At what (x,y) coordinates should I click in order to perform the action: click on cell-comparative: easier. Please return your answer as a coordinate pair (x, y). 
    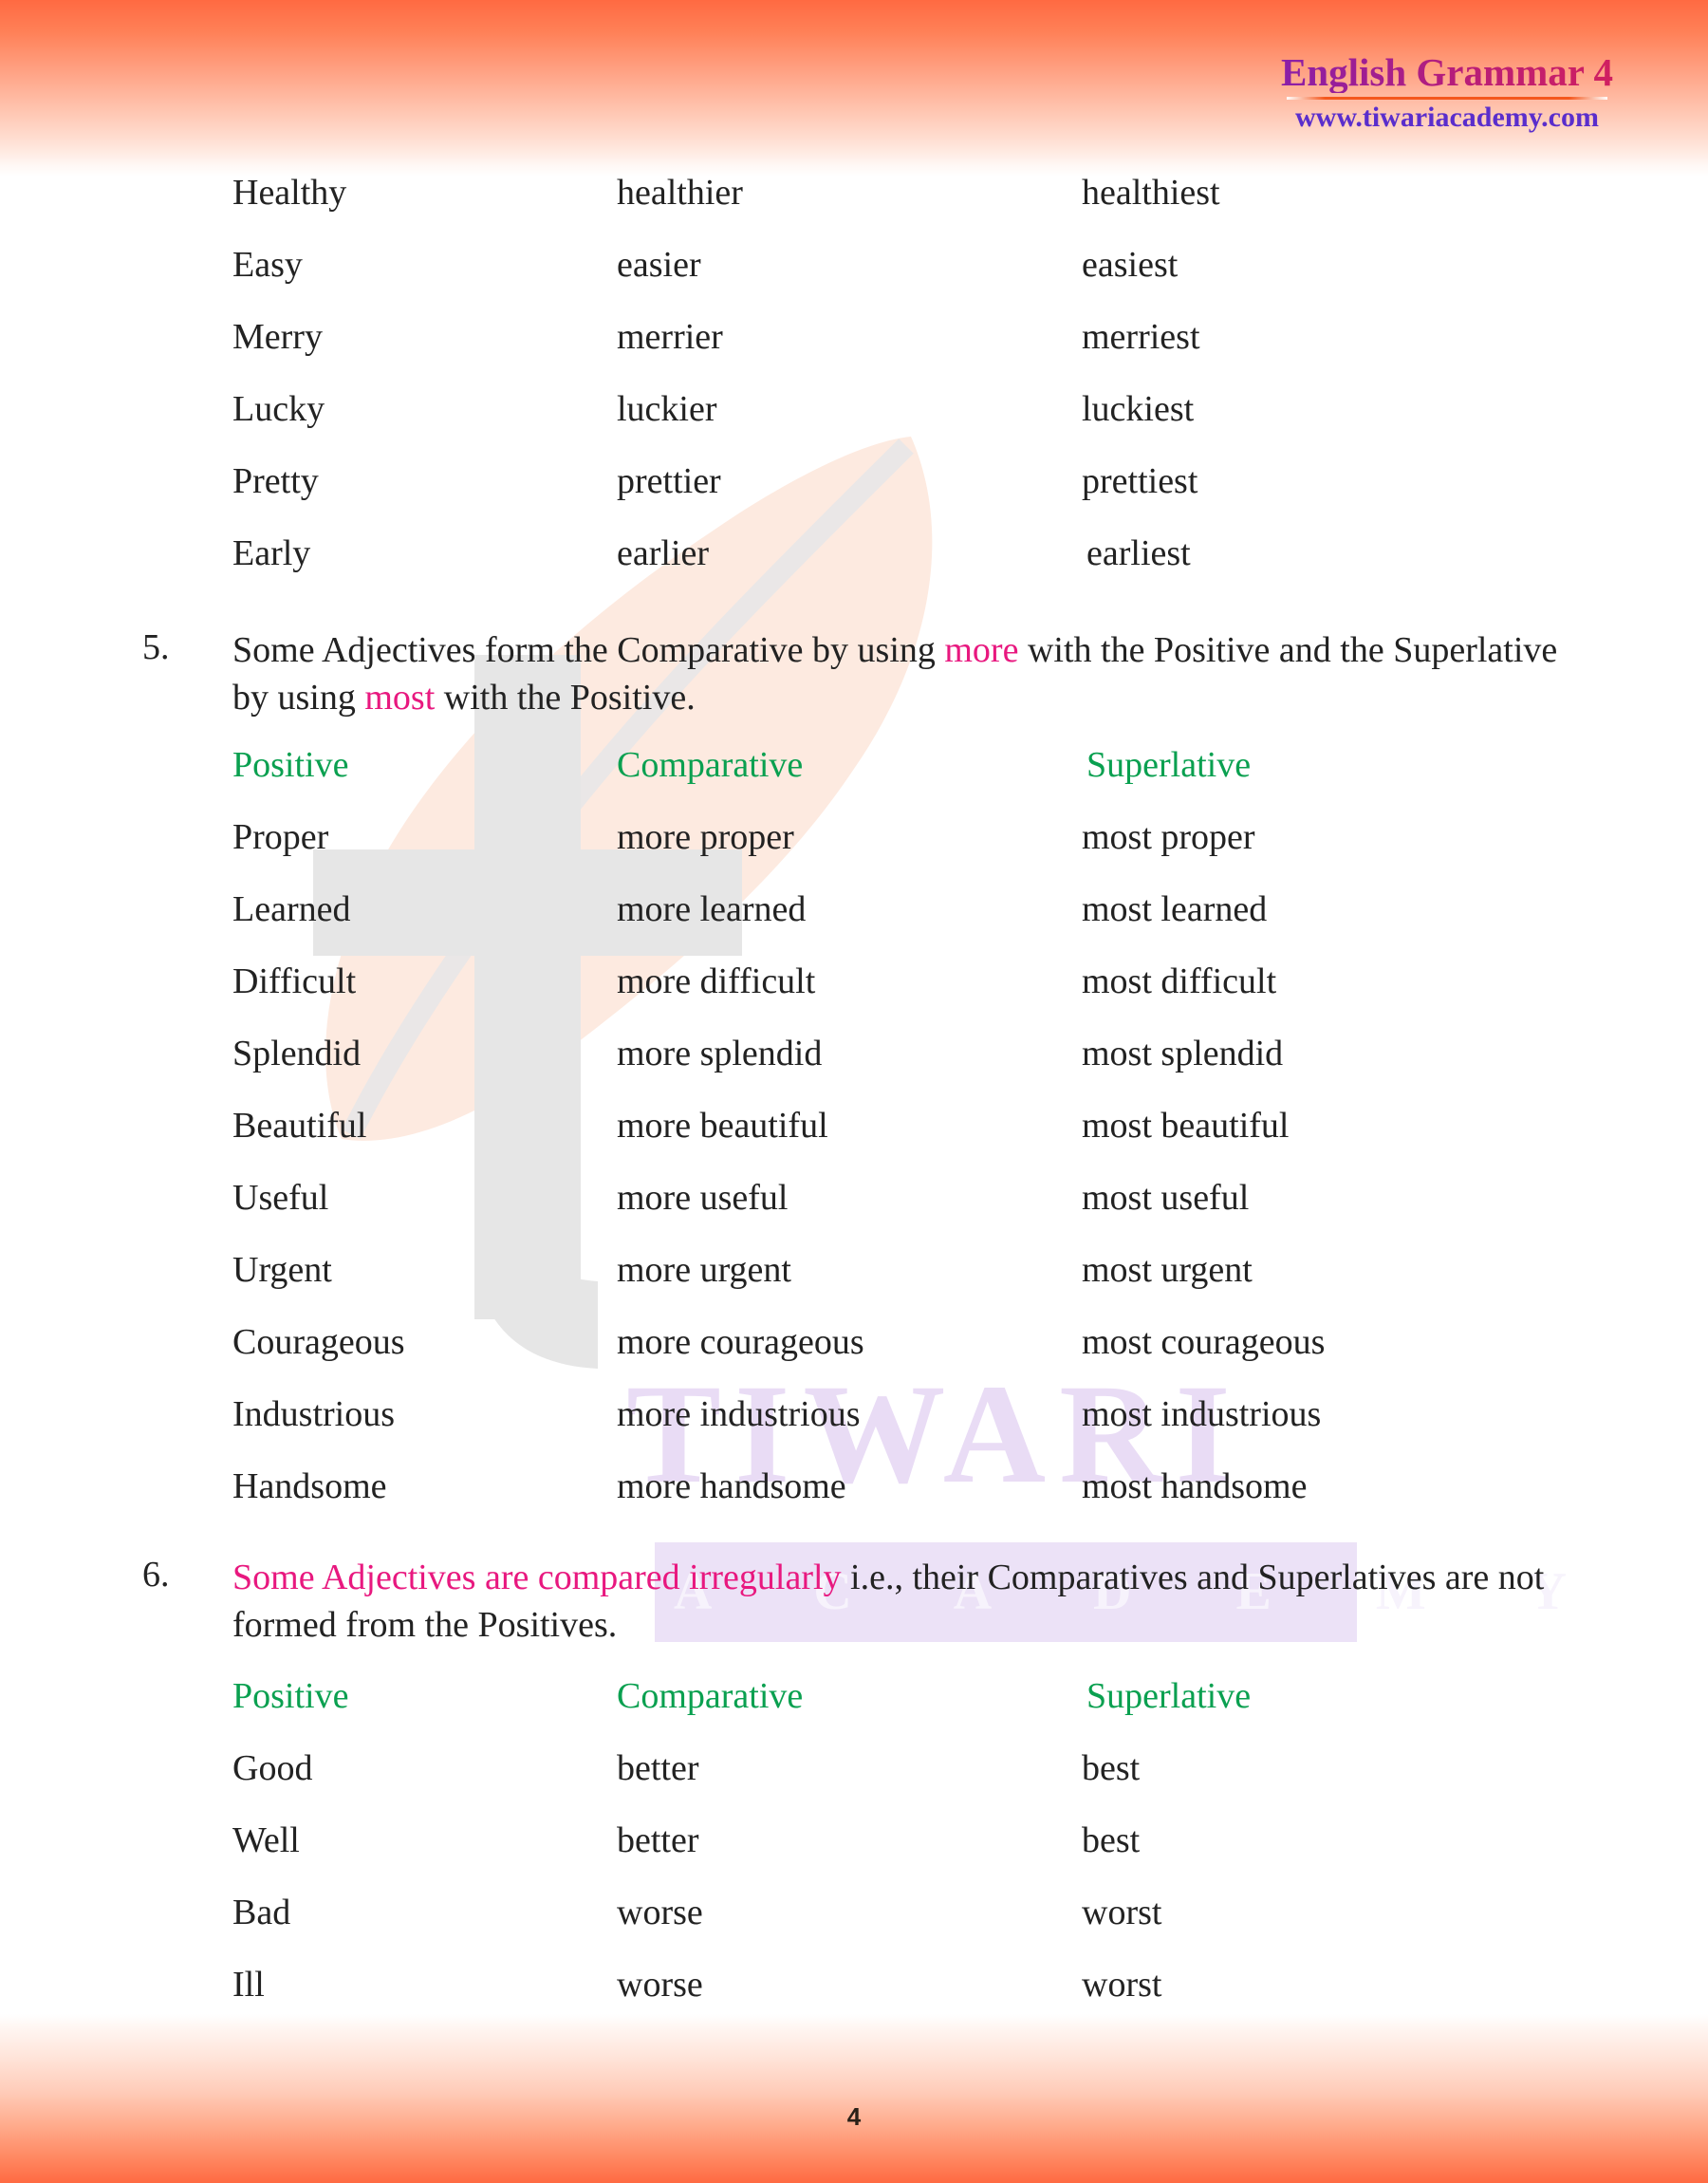
    Looking at the image, I should click on (659, 265).